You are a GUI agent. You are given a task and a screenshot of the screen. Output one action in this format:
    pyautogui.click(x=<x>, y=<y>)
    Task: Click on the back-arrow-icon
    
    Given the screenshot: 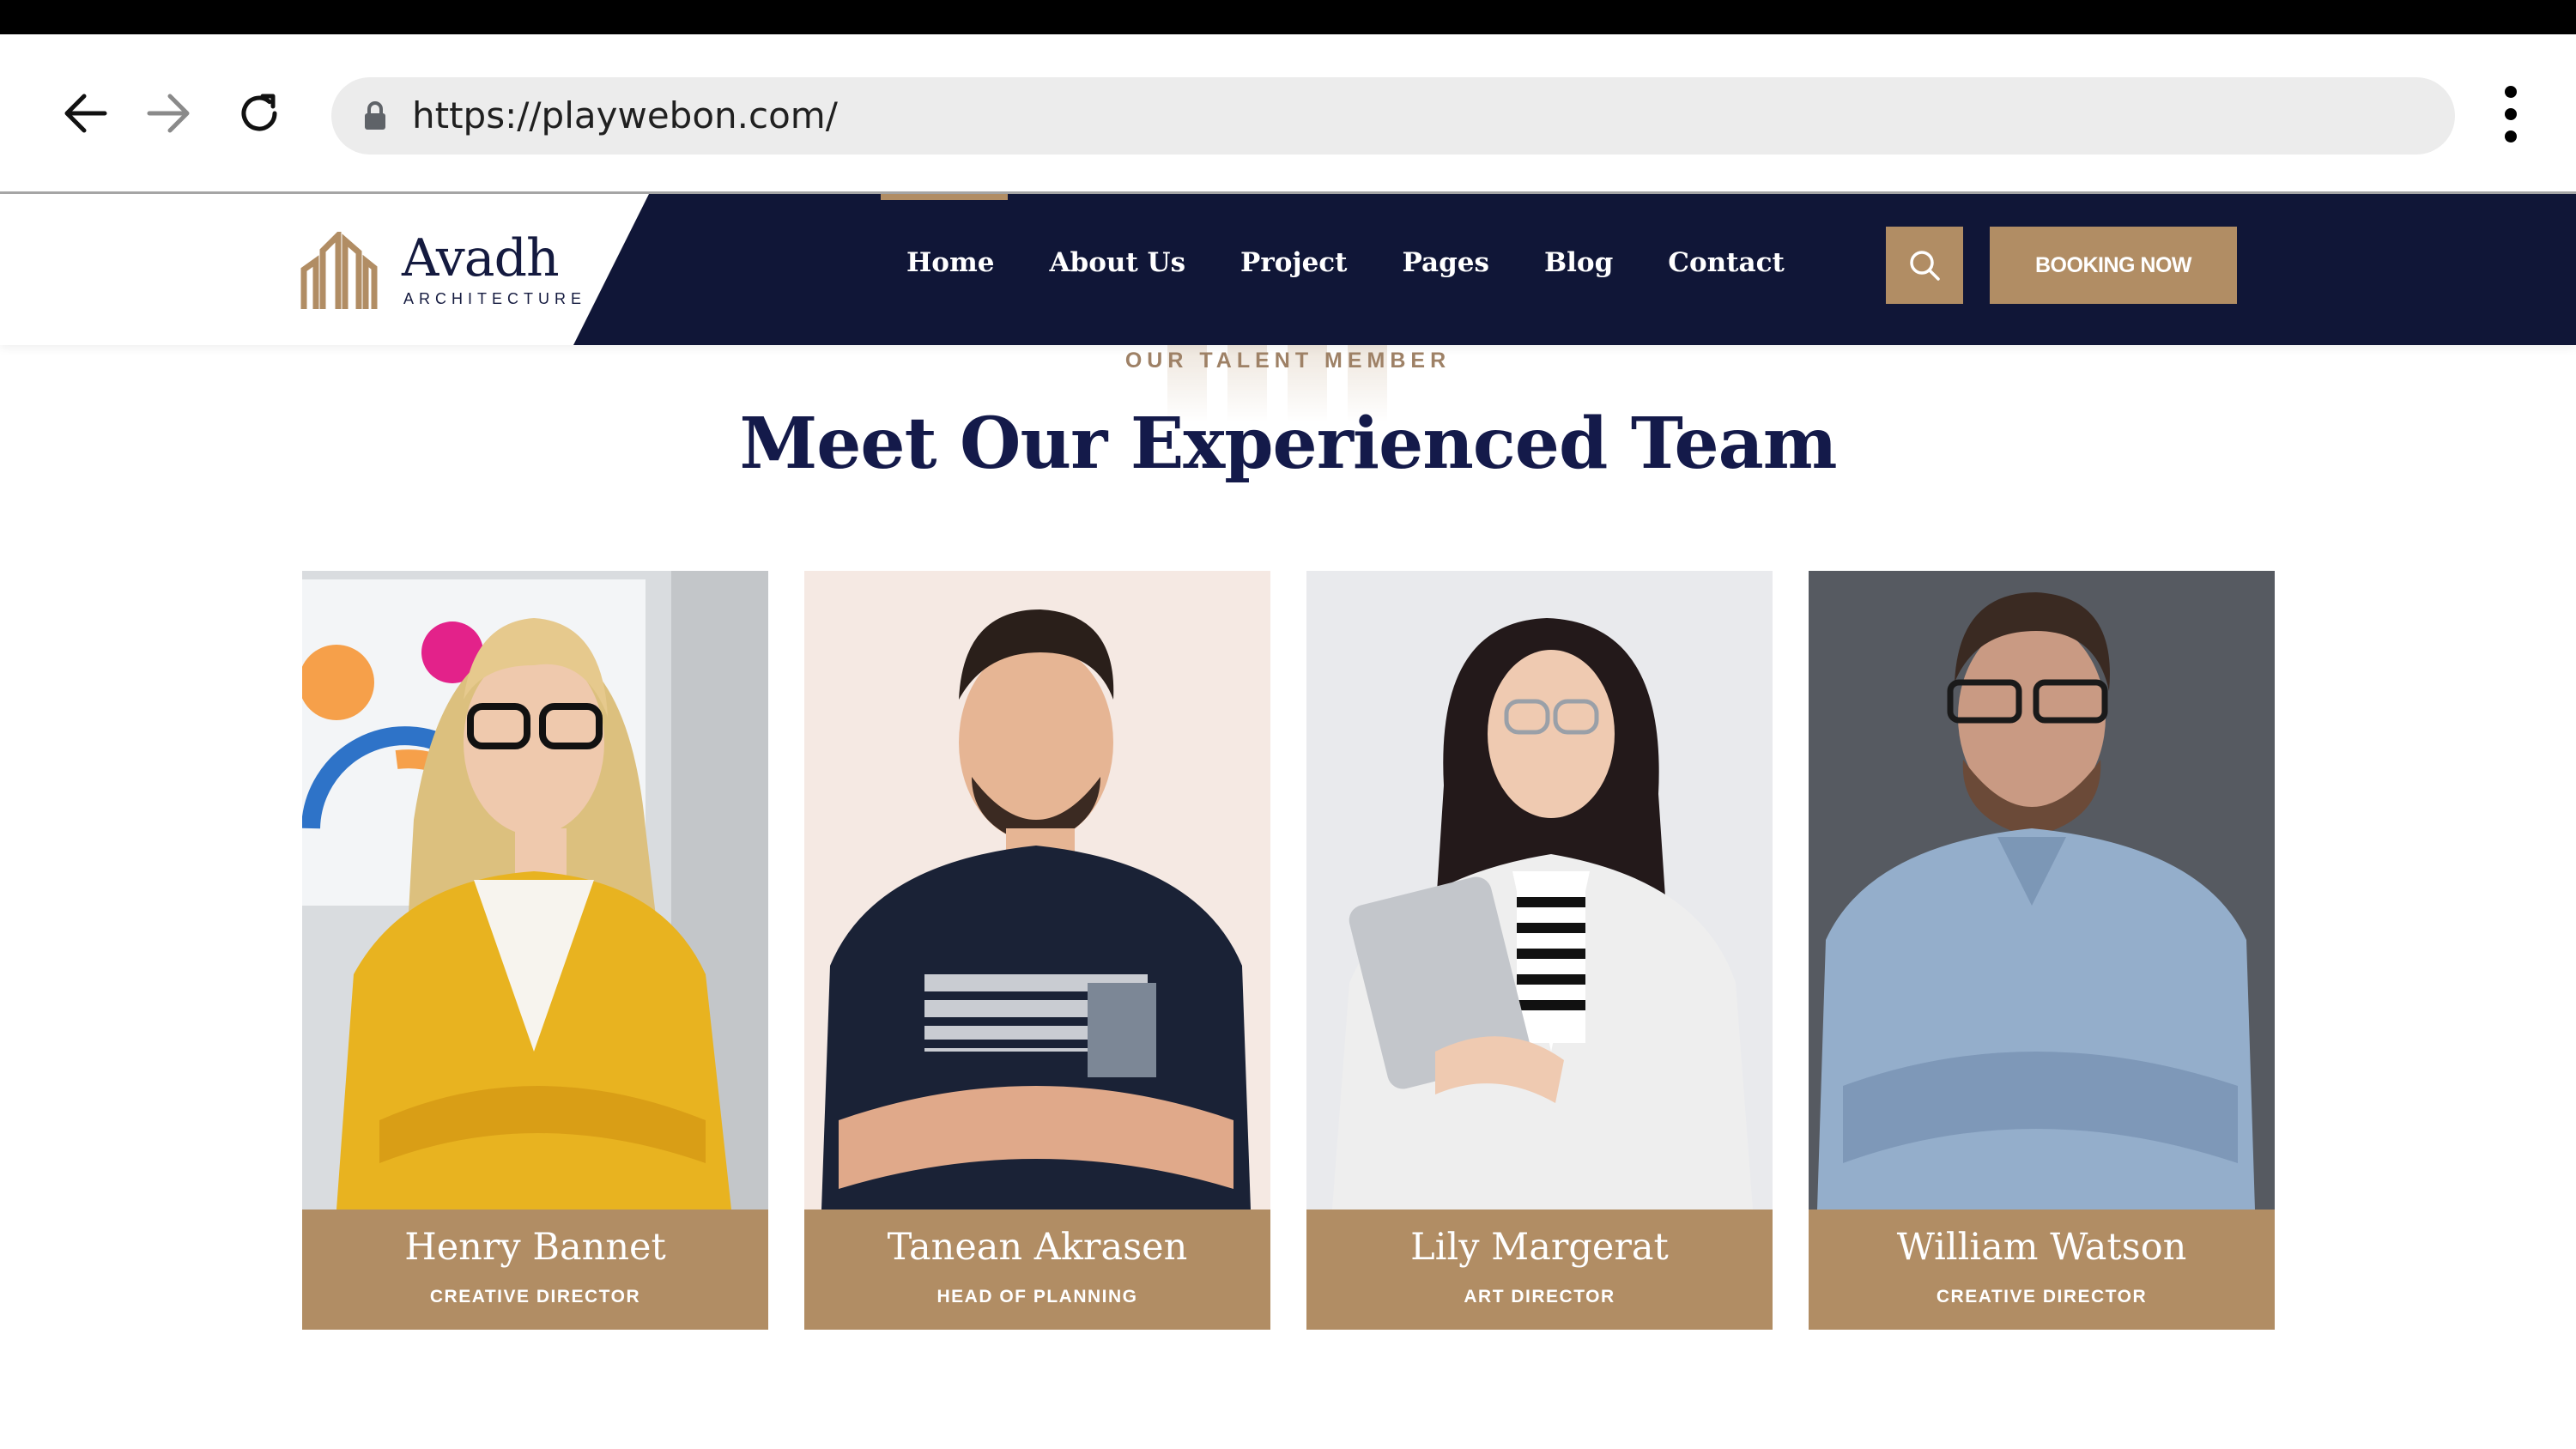 What is the action you would take?
    pyautogui.click(x=86, y=113)
    